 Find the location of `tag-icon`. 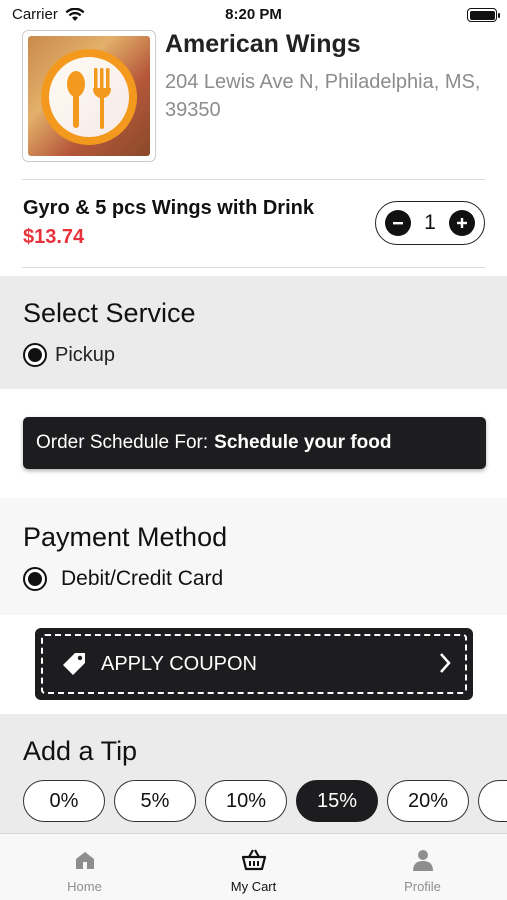

tag-icon is located at coordinates (74, 664).